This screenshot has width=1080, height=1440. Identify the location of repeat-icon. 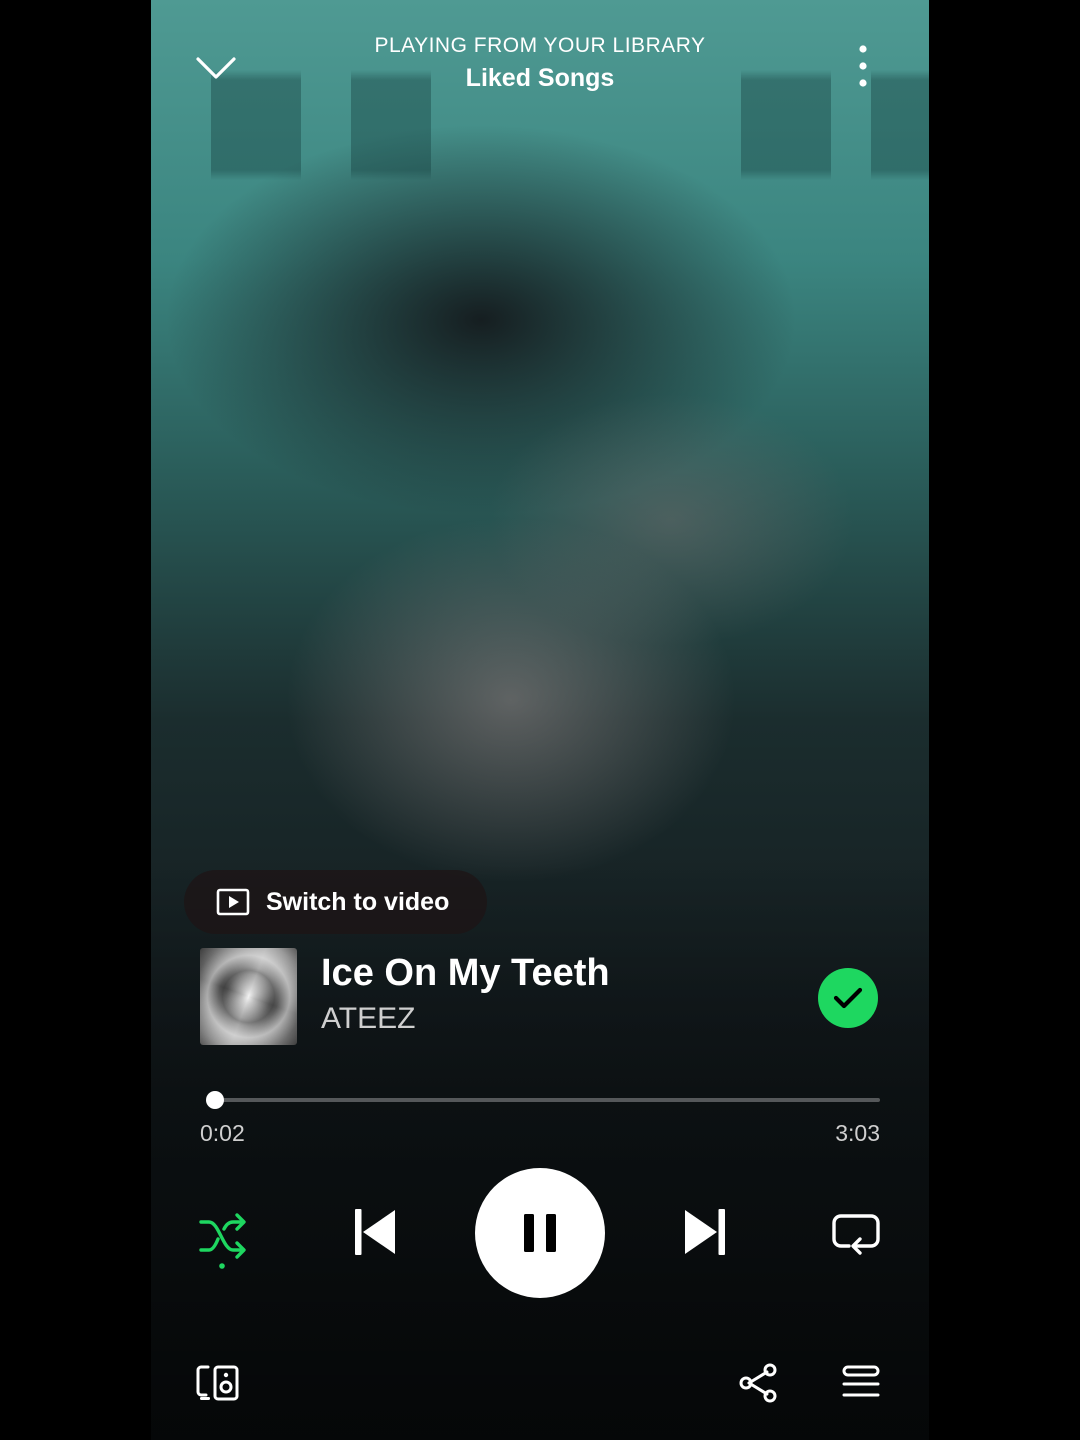
(856, 1234).